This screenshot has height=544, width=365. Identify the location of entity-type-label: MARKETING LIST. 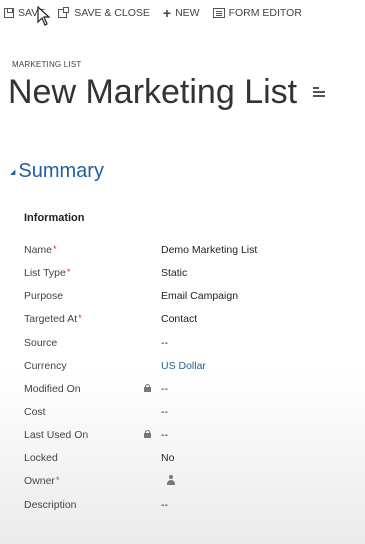
(47, 64).